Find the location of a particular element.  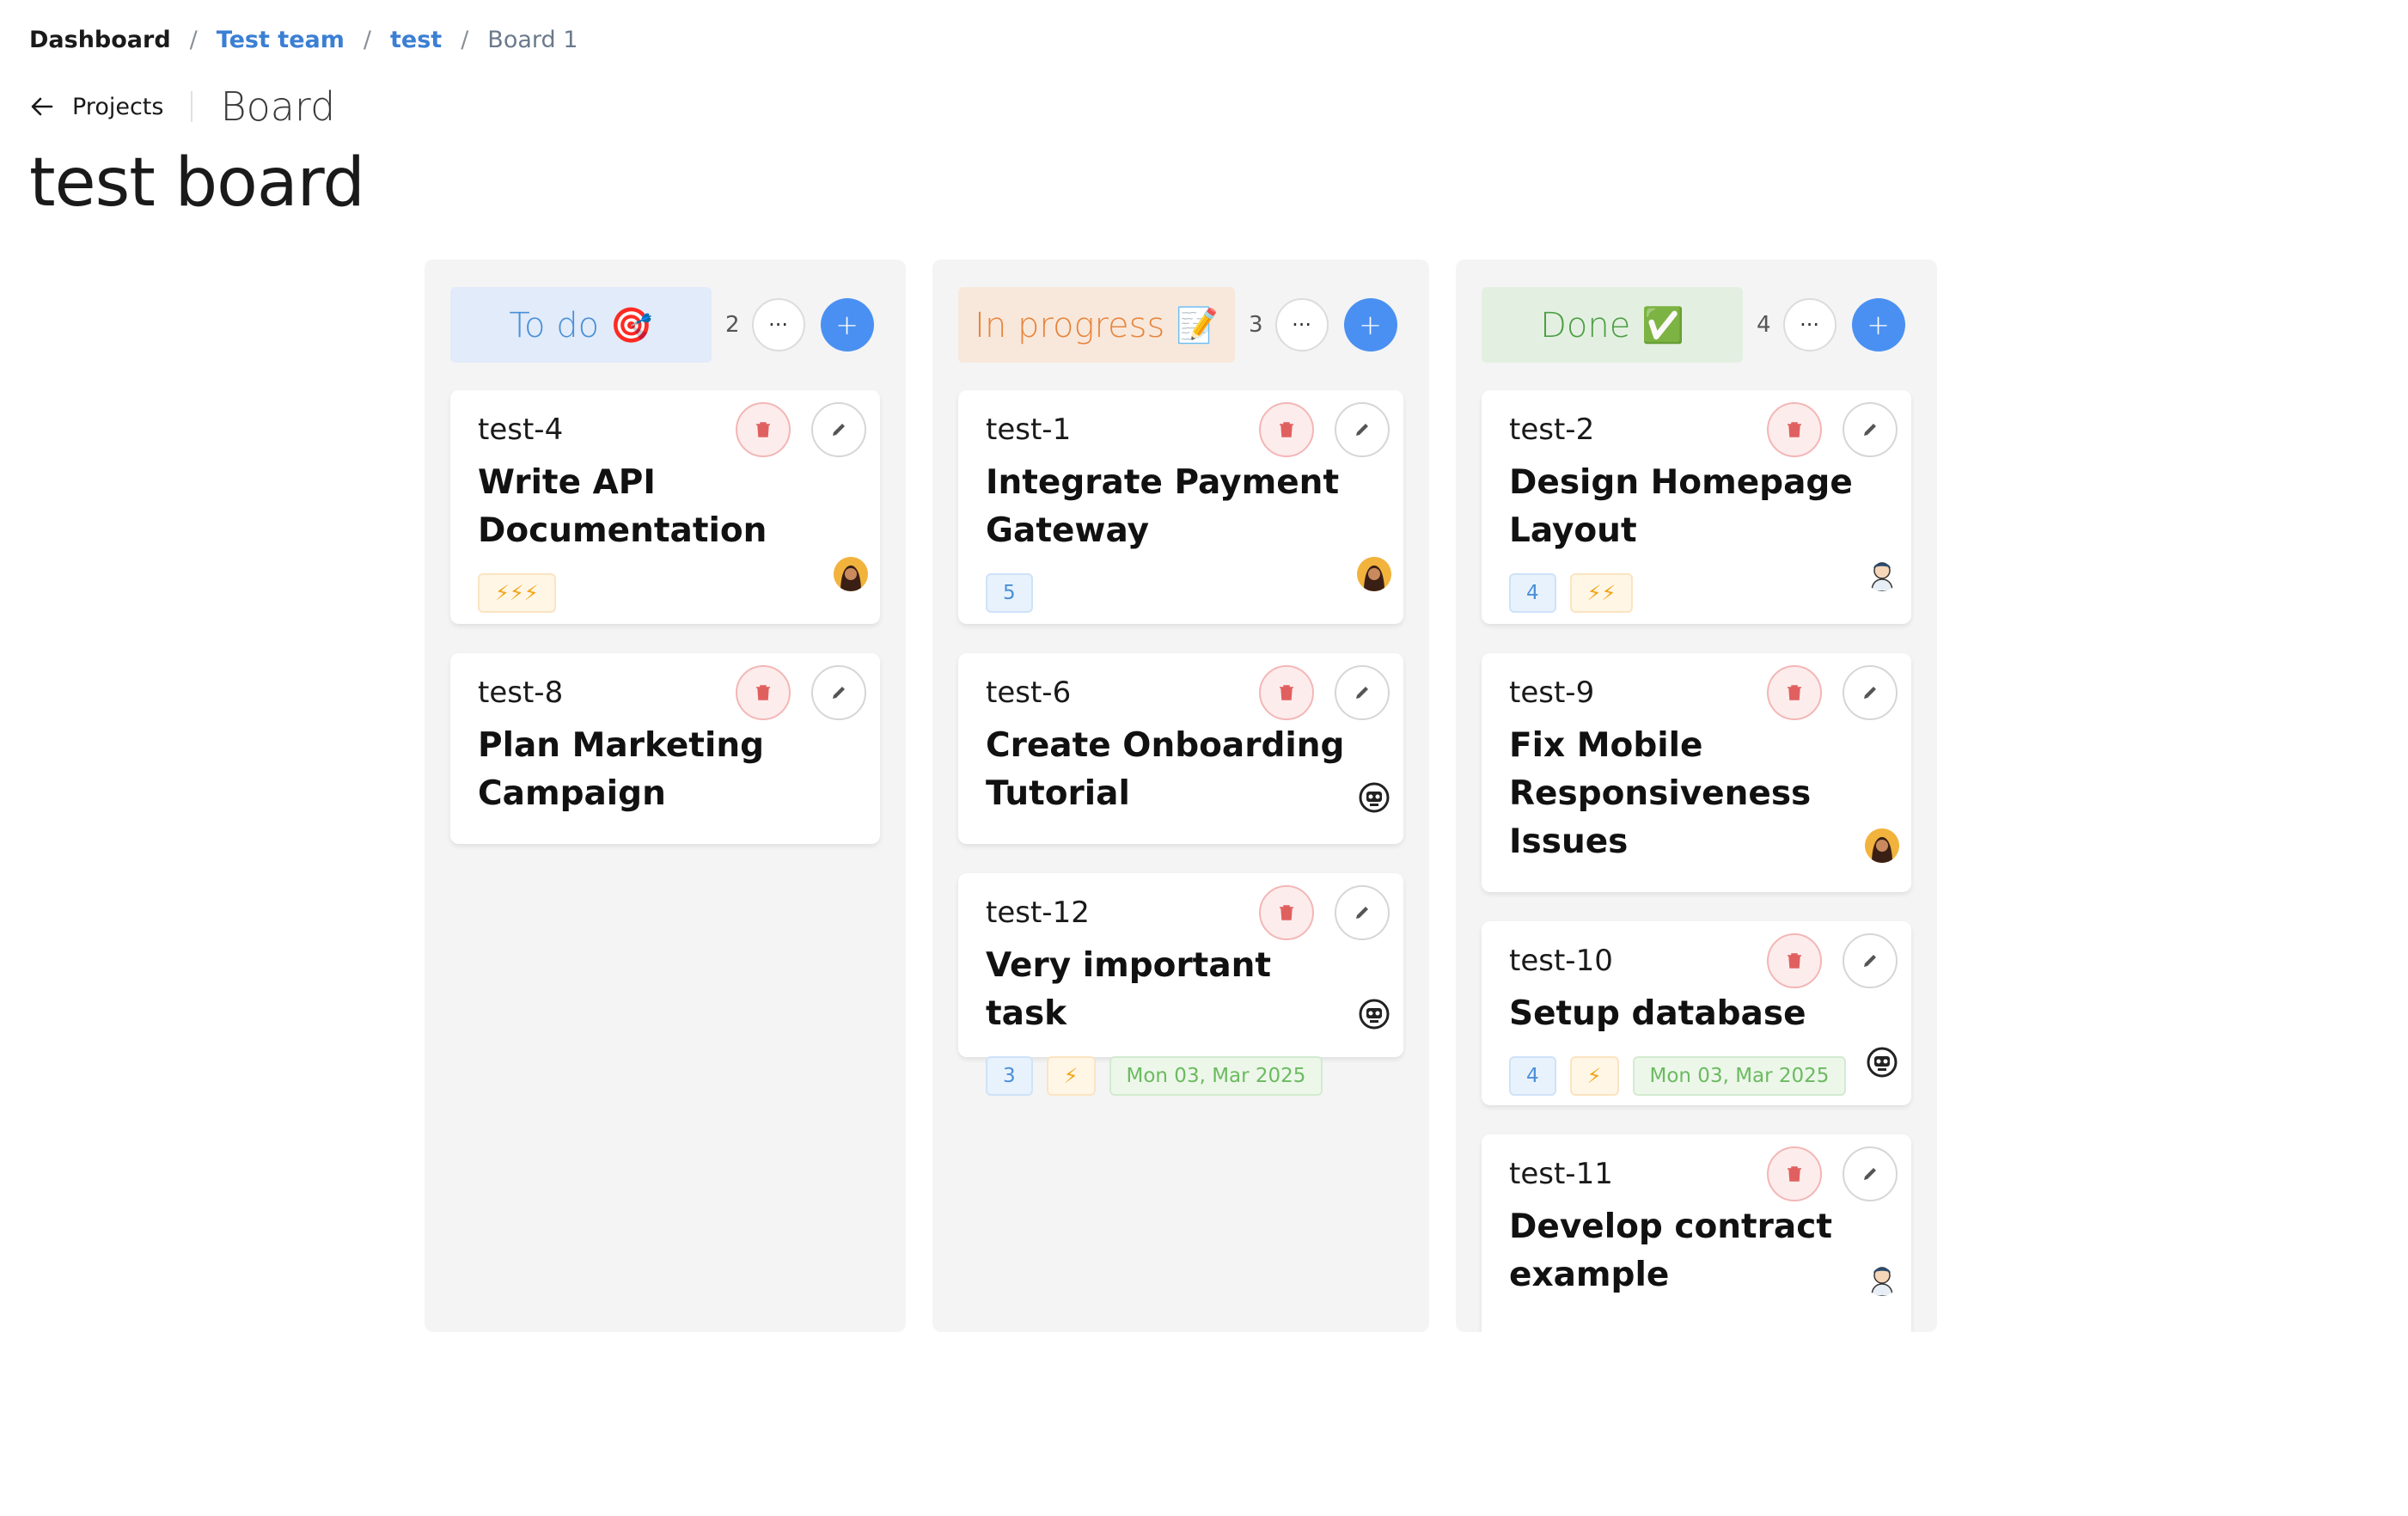

column-title-in-progress: In progress 📝 is located at coordinates (1096, 325).